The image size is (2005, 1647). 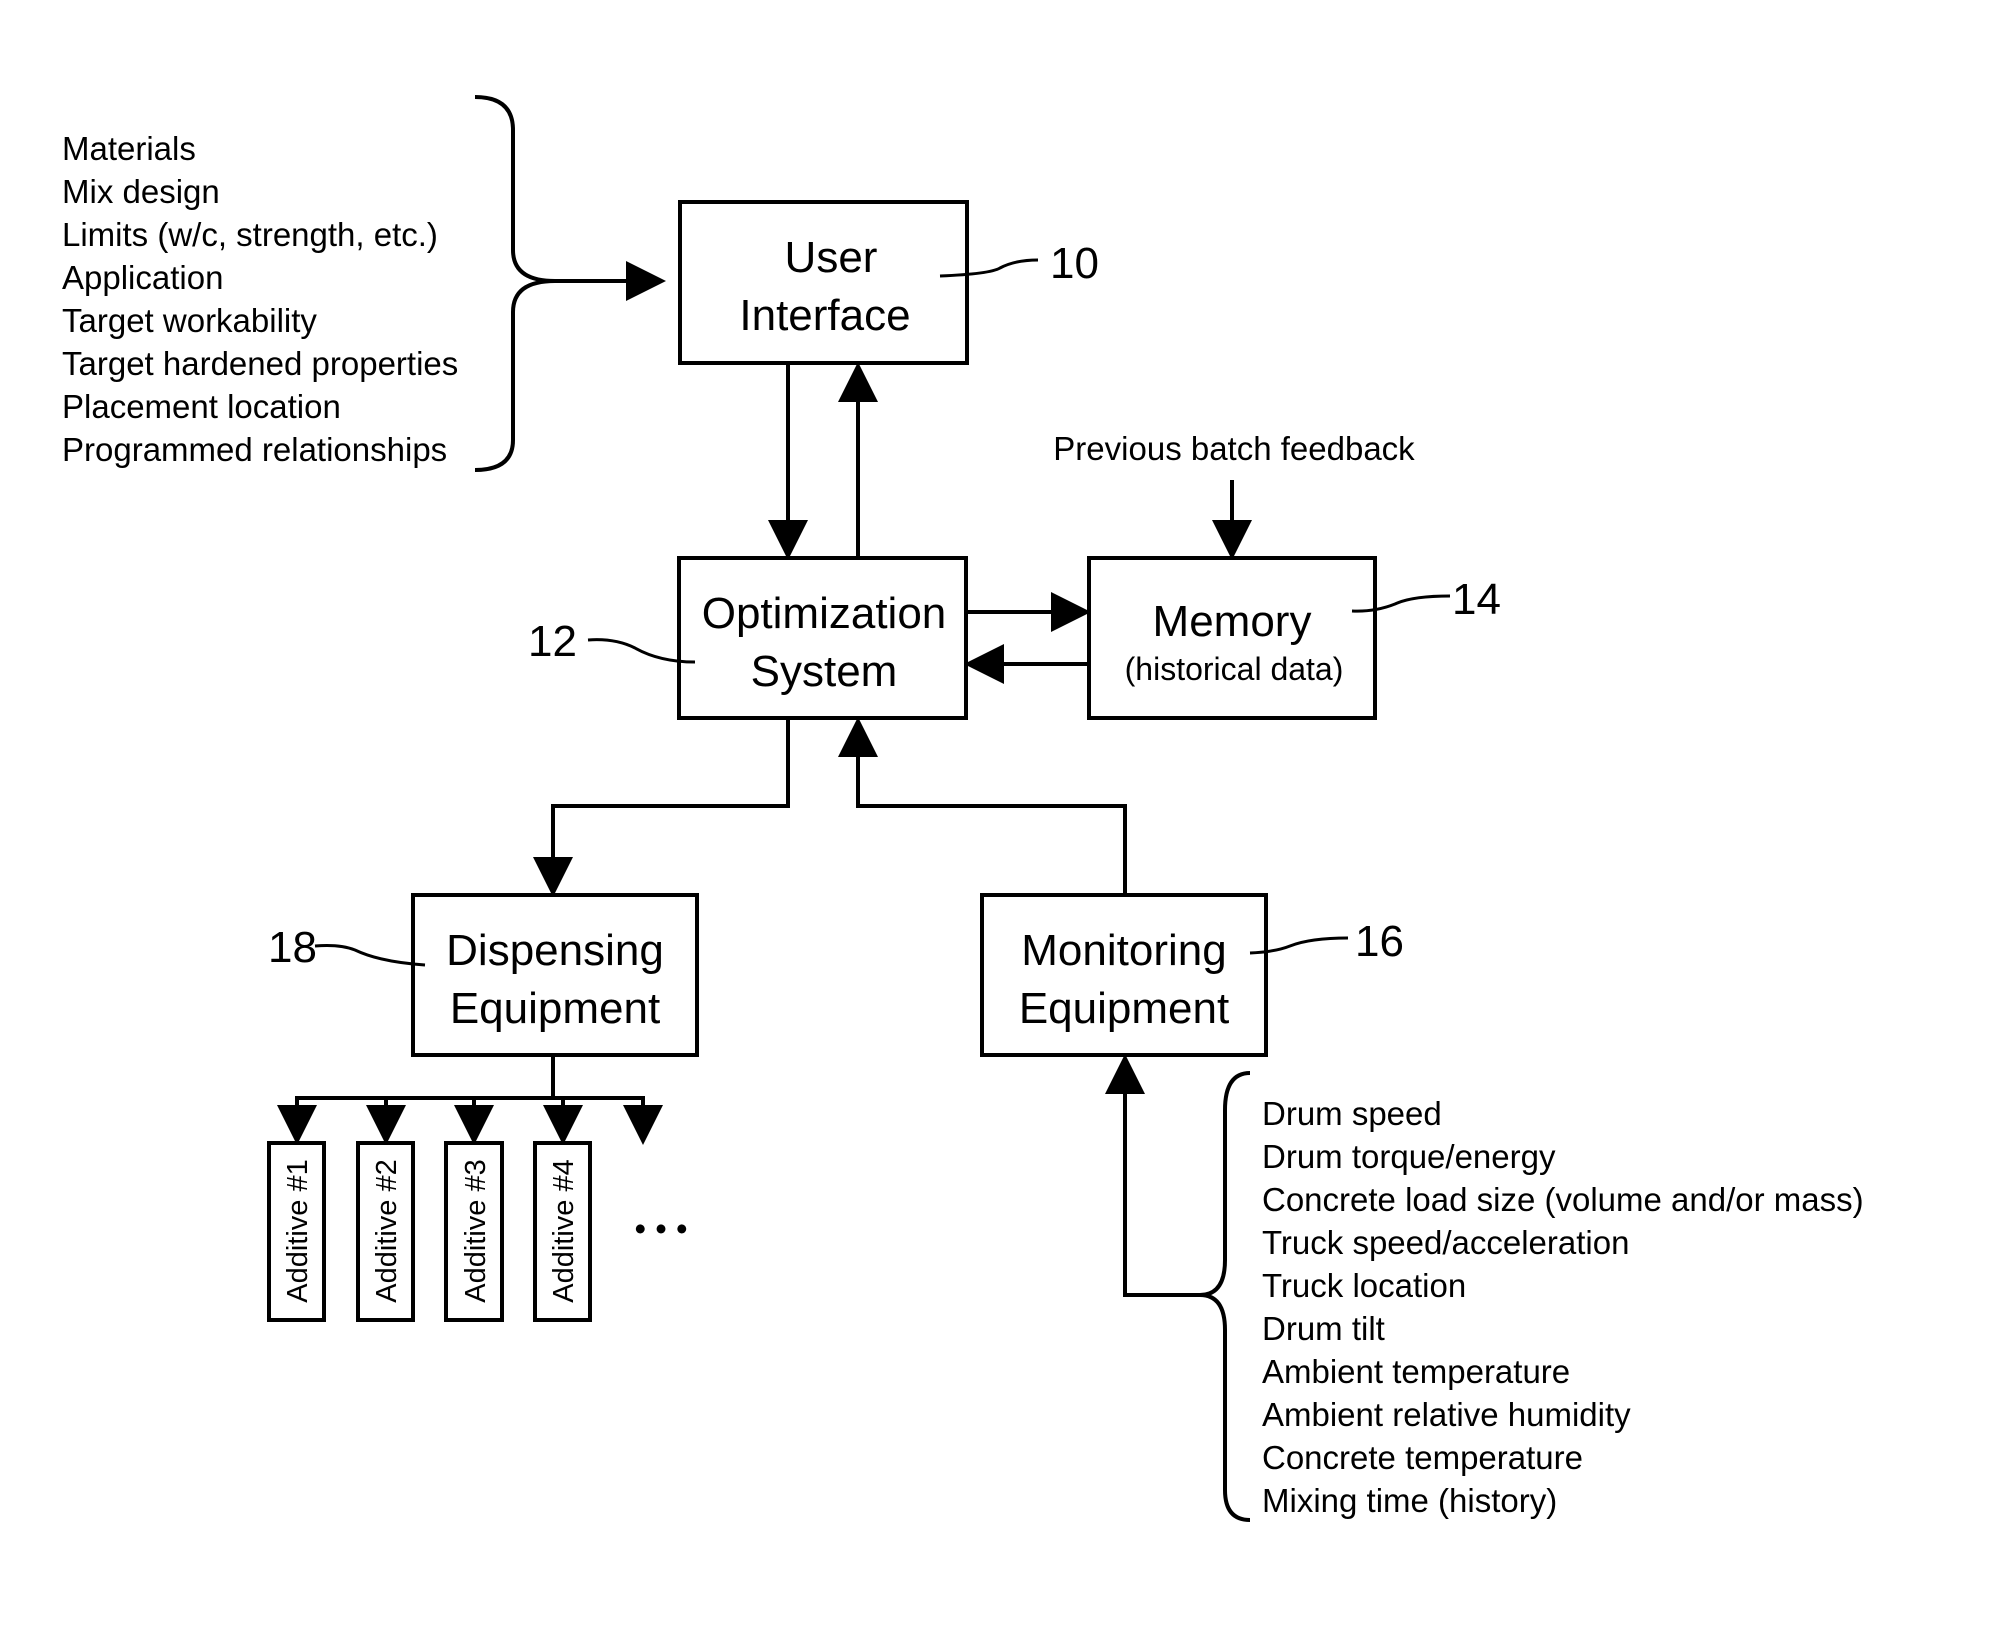 What do you see at coordinates (1422, 1457) in the screenshot?
I see `sensor-item: Concrete temperature` at bounding box center [1422, 1457].